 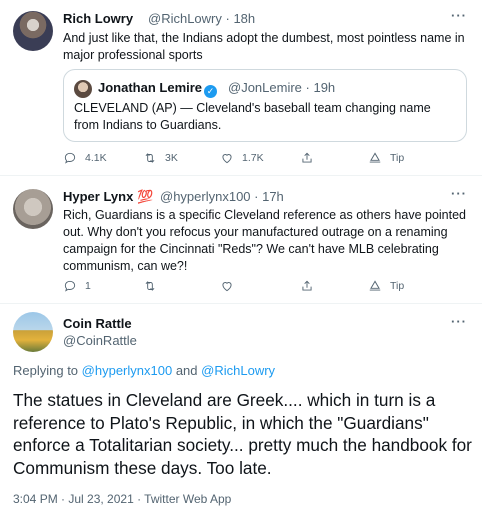 I want to click on tweet-timestamp: 3:04 PM · Jul 23, 2021 · Twitter Web App, so click(x=122, y=499).